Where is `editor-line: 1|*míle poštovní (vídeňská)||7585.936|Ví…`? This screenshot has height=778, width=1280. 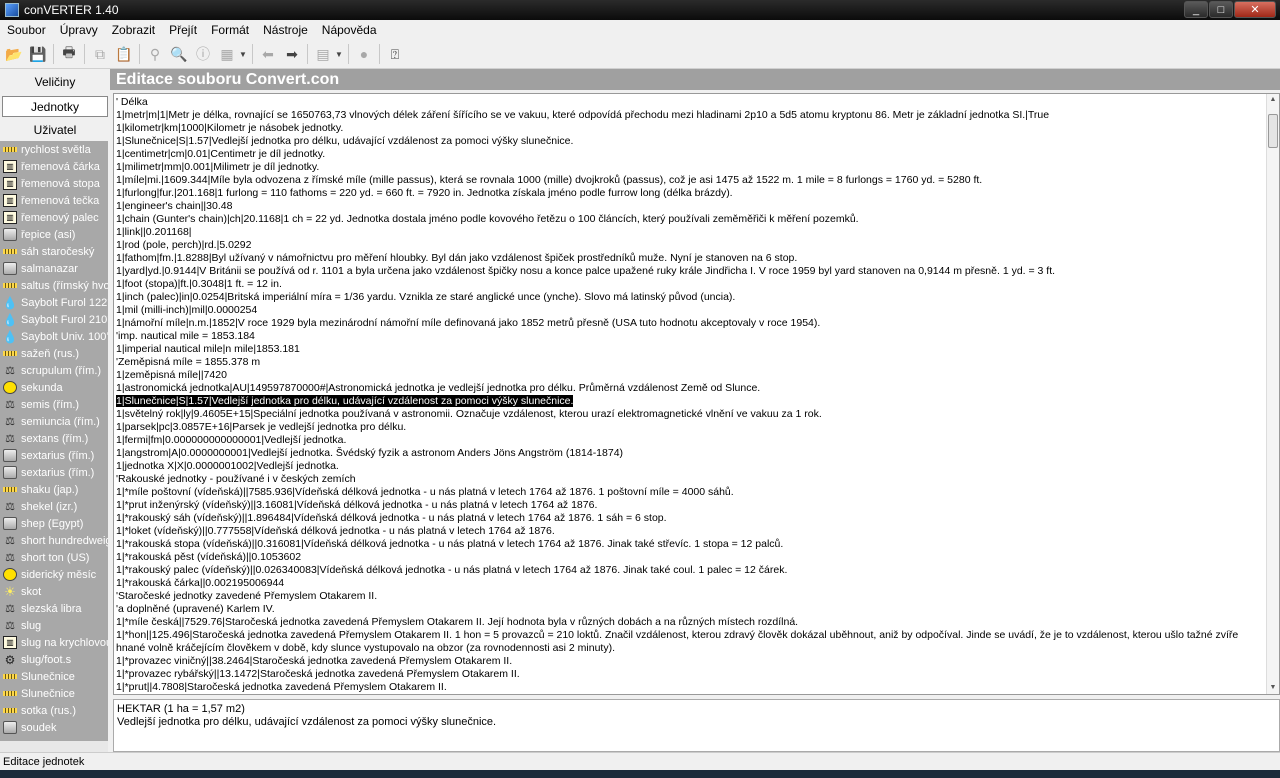
editor-line: 1|*míle poštovní (vídeňská)||7585.936|Ví… is located at coordinates (690, 492).